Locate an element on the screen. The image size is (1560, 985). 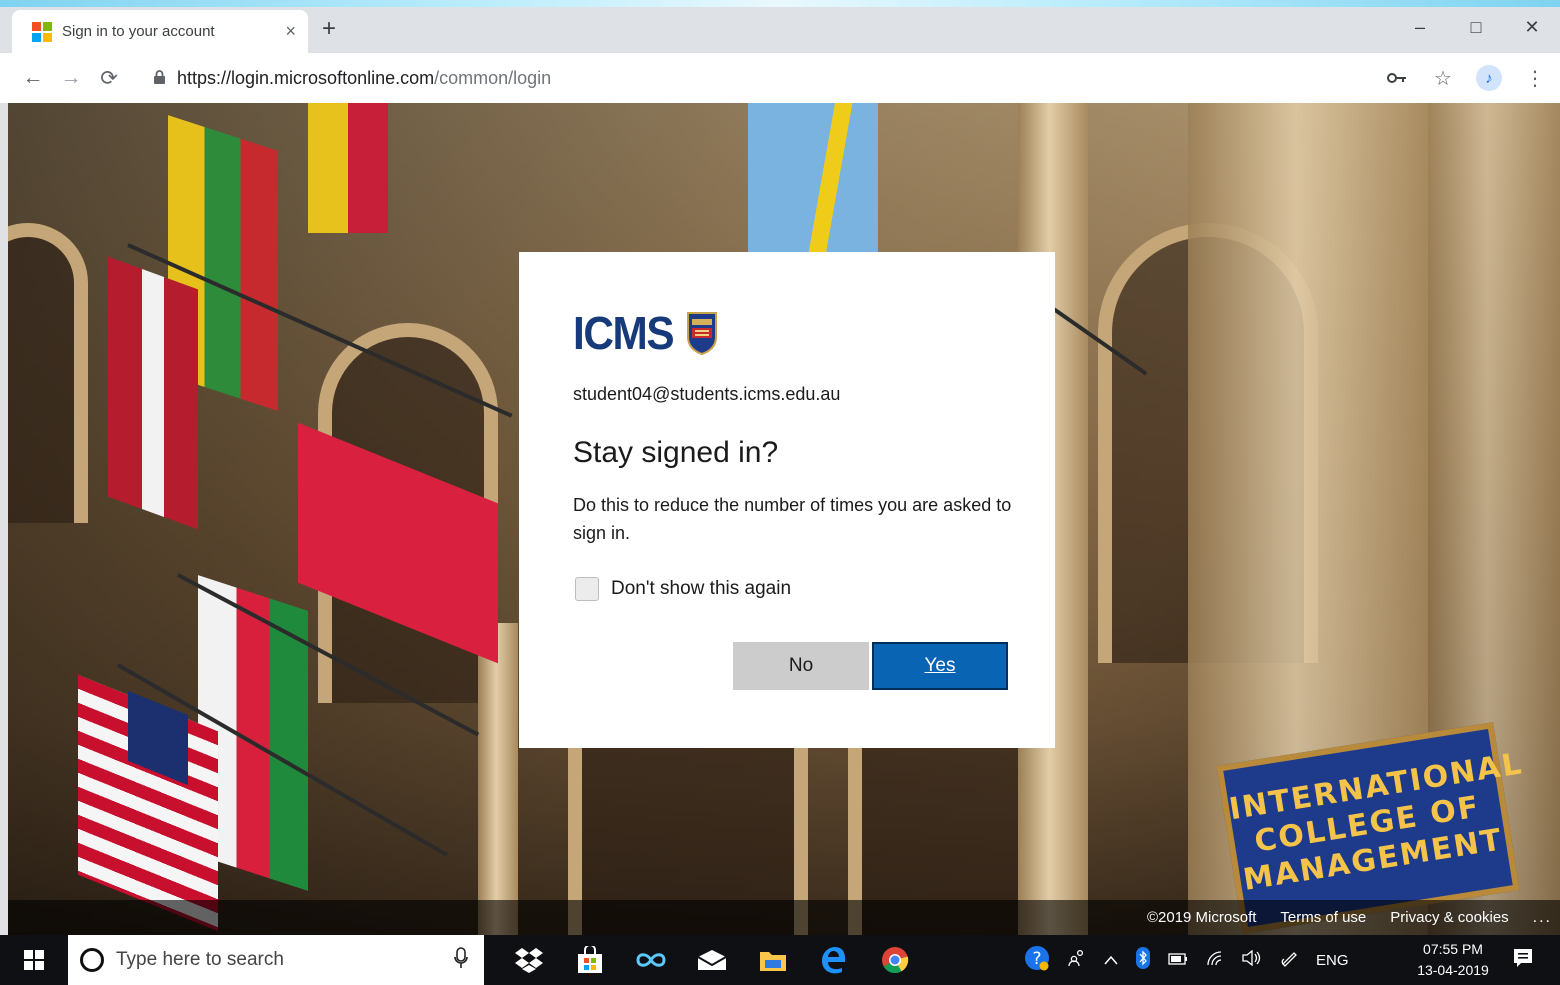
file-explorer-icon is located at coordinates (772, 960).